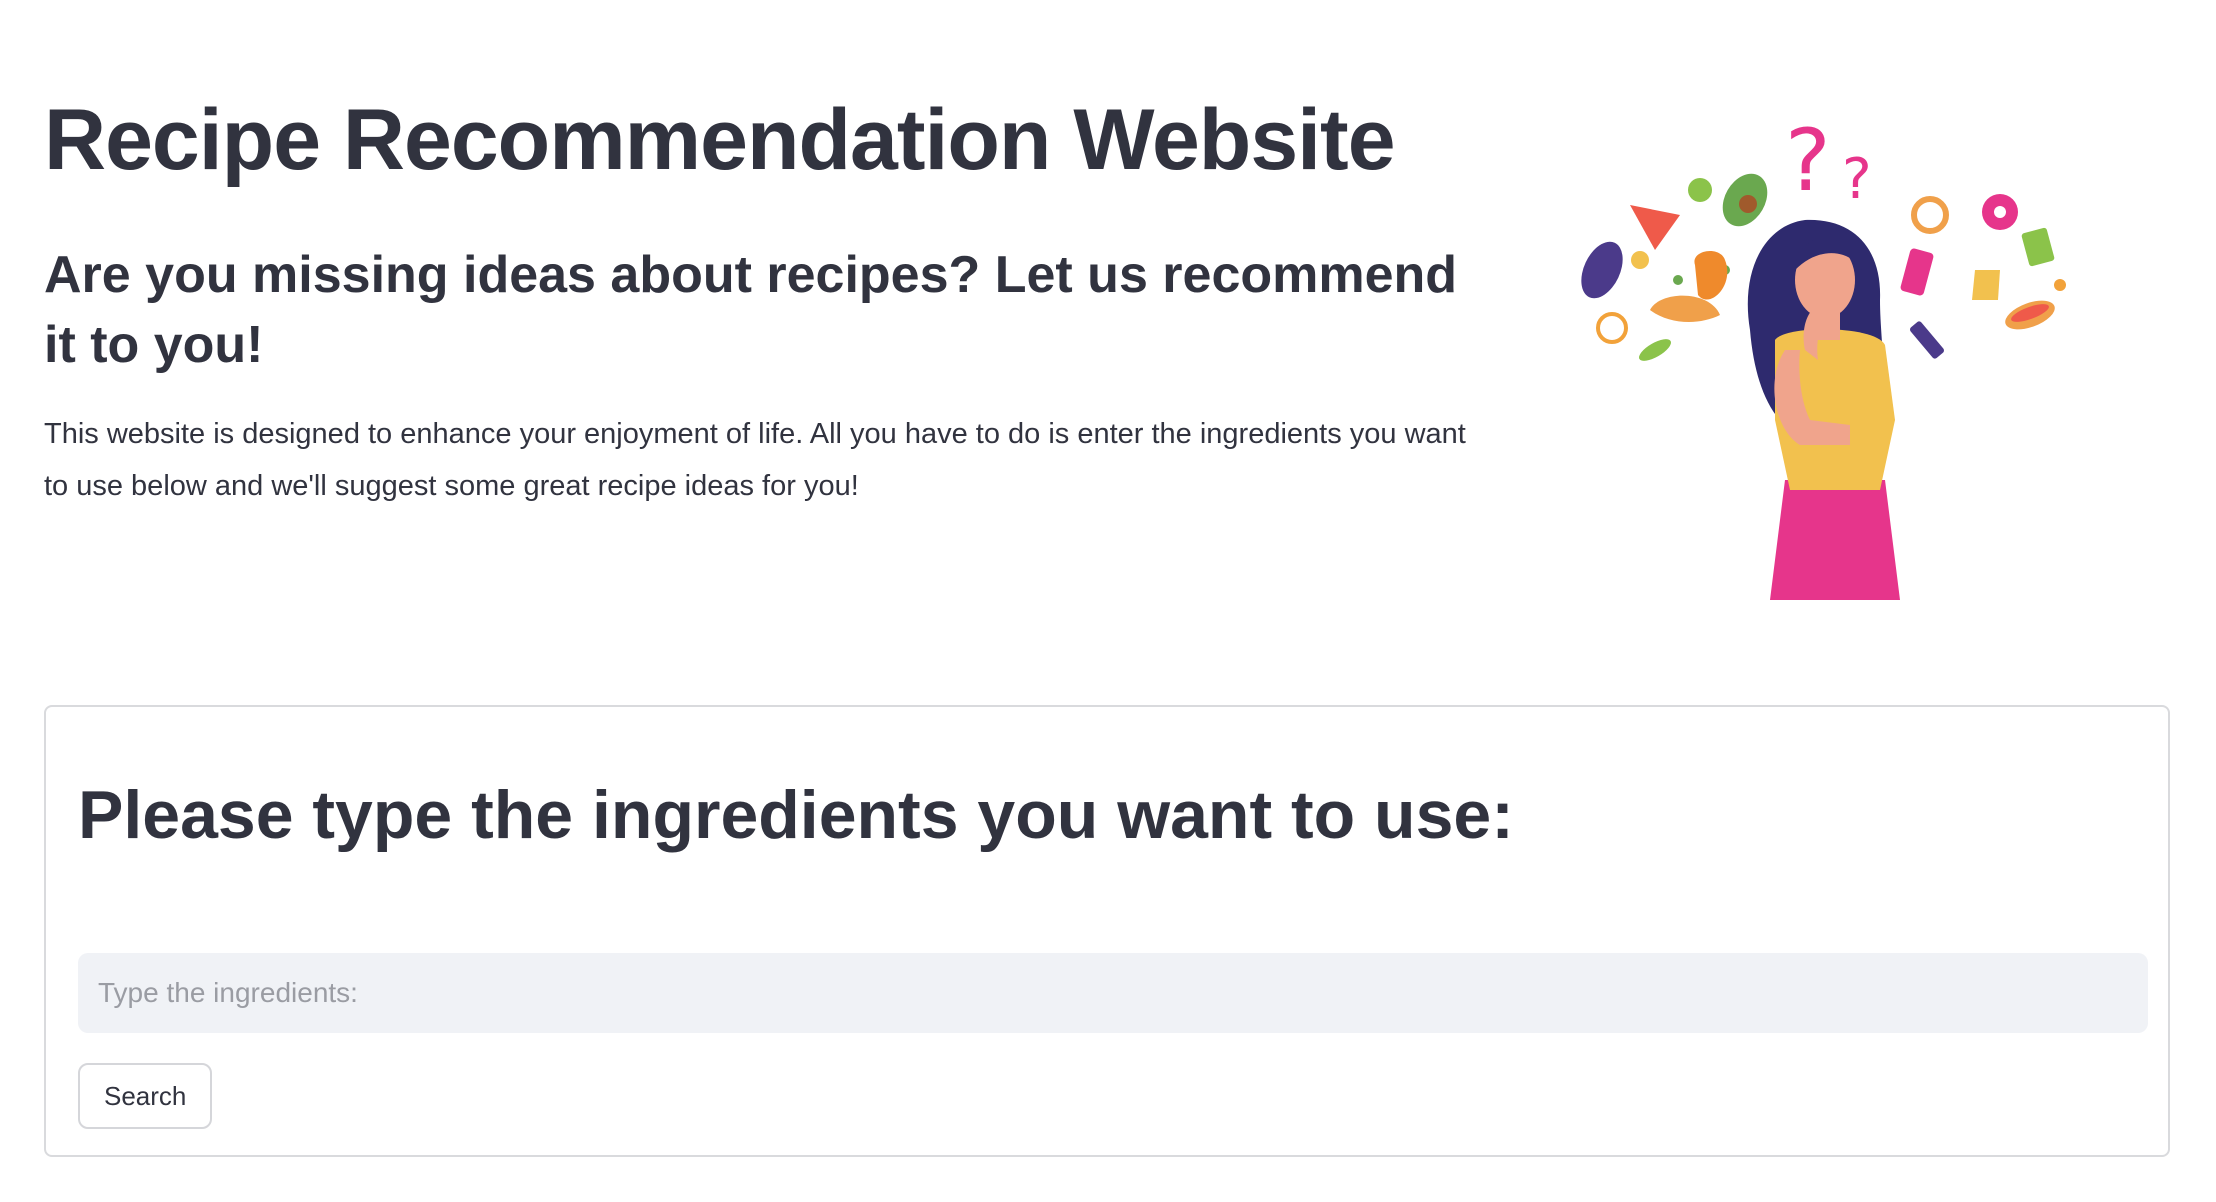 The width and height of the screenshot is (2216, 1202). I want to click on search-button: Search, so click(145, 1096).